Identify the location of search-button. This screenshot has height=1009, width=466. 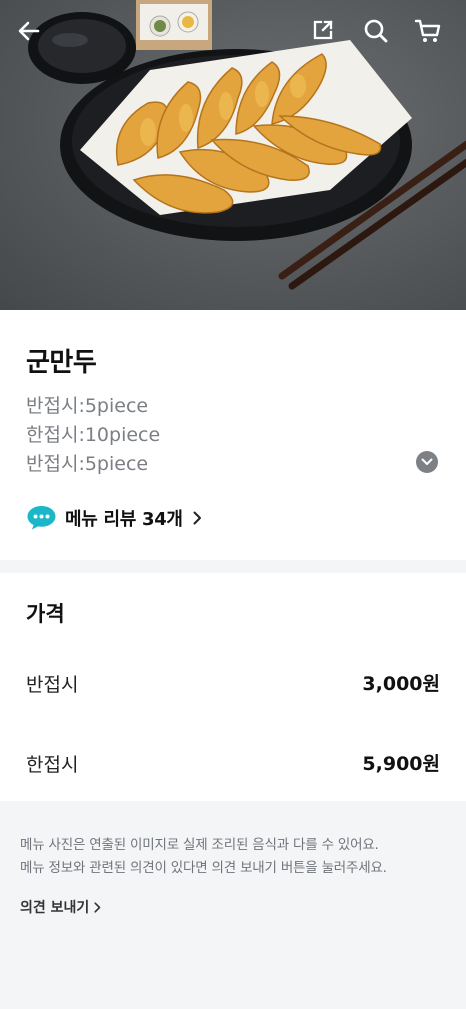
(381, 36).